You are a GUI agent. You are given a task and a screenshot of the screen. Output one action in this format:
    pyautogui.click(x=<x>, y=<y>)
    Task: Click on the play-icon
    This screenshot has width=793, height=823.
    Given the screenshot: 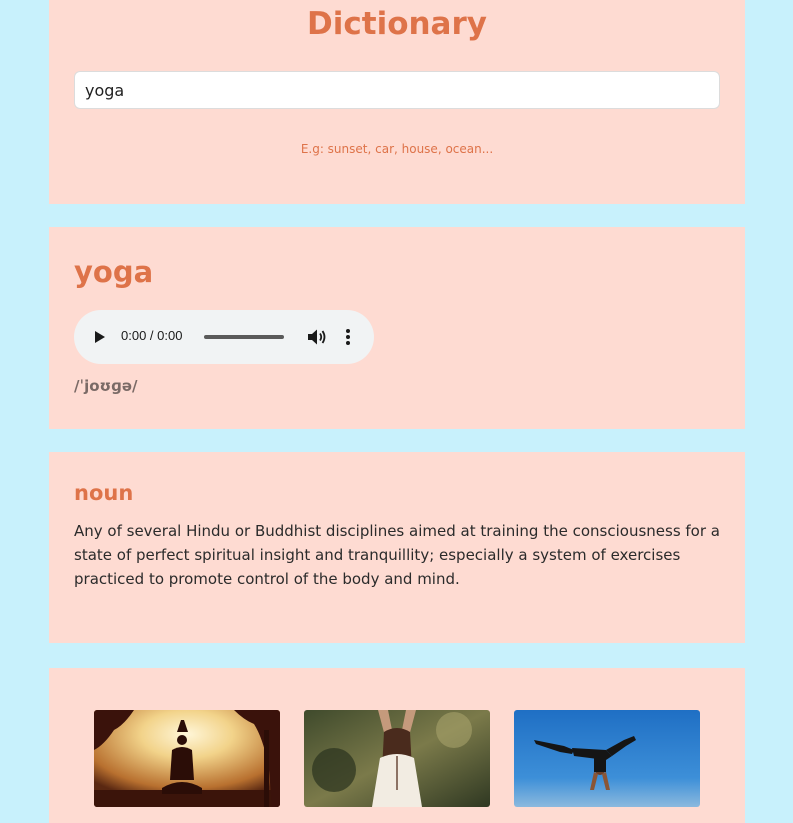 What is the action you would take?
    pyautogui.click(x=100, y=337)
    